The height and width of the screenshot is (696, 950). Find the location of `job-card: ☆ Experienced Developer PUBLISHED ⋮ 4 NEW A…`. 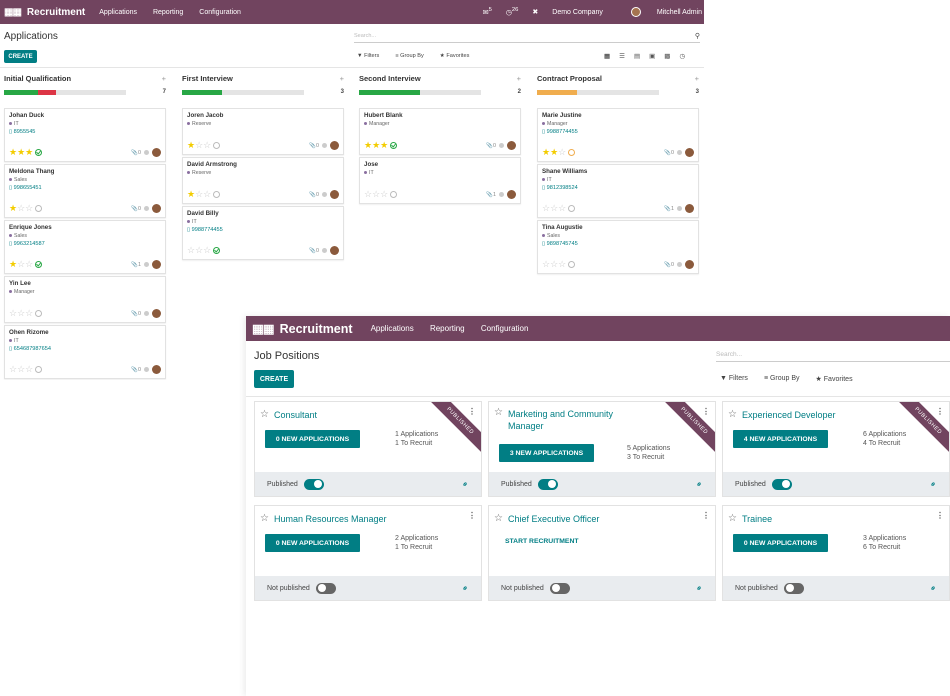

job-card: ☆ Experienced Developer PUBLISHED ⋮ 4 NEW A… is located at coordinates (836, 449).